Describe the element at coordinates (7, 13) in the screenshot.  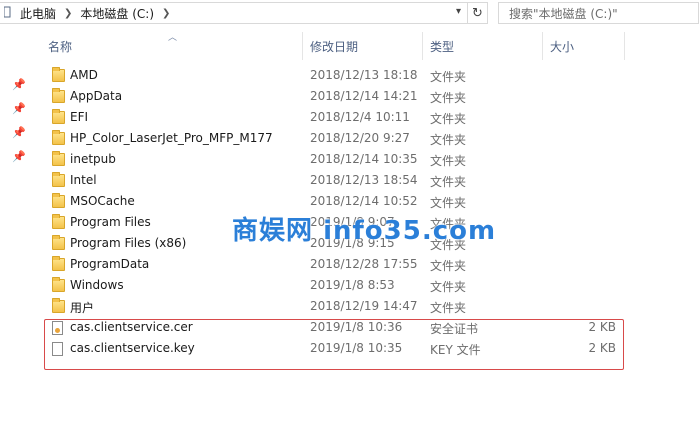
I see `this-pc-icon` at that location.